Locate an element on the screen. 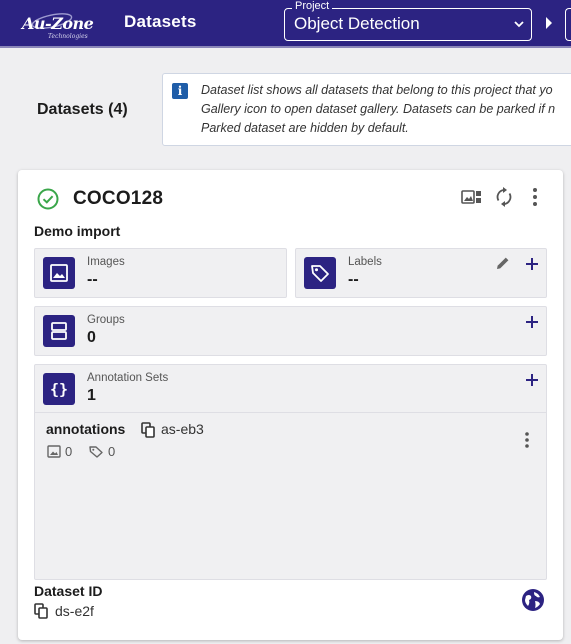  sync-icon is located at coordinates (504, 197).